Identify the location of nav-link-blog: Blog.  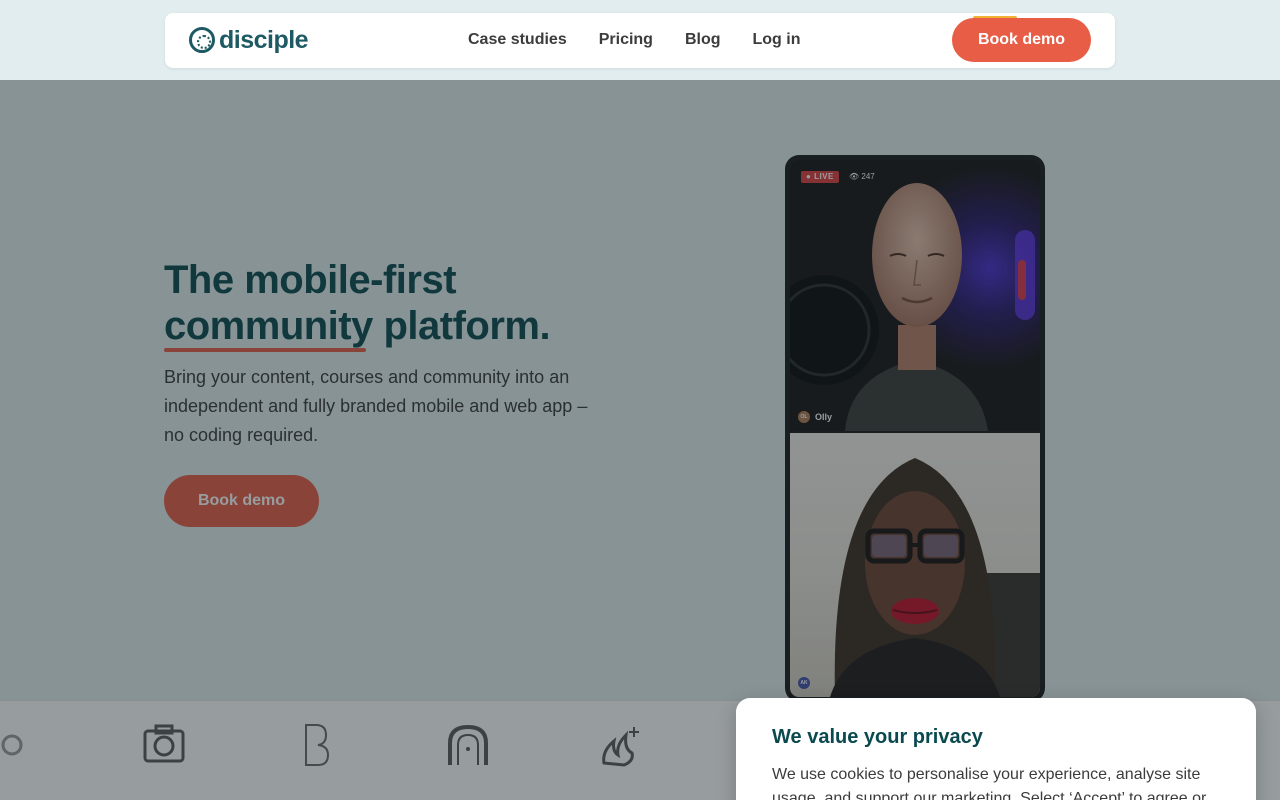
(703, 40).